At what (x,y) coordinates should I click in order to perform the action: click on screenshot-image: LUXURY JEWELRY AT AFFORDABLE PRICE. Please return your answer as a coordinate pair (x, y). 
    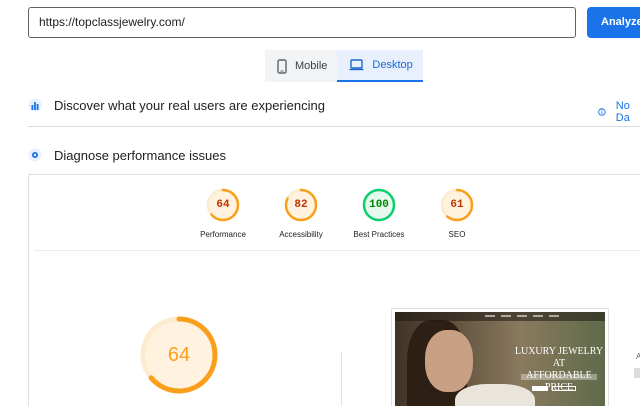
    Looking at the image, I should click on (500, 359).